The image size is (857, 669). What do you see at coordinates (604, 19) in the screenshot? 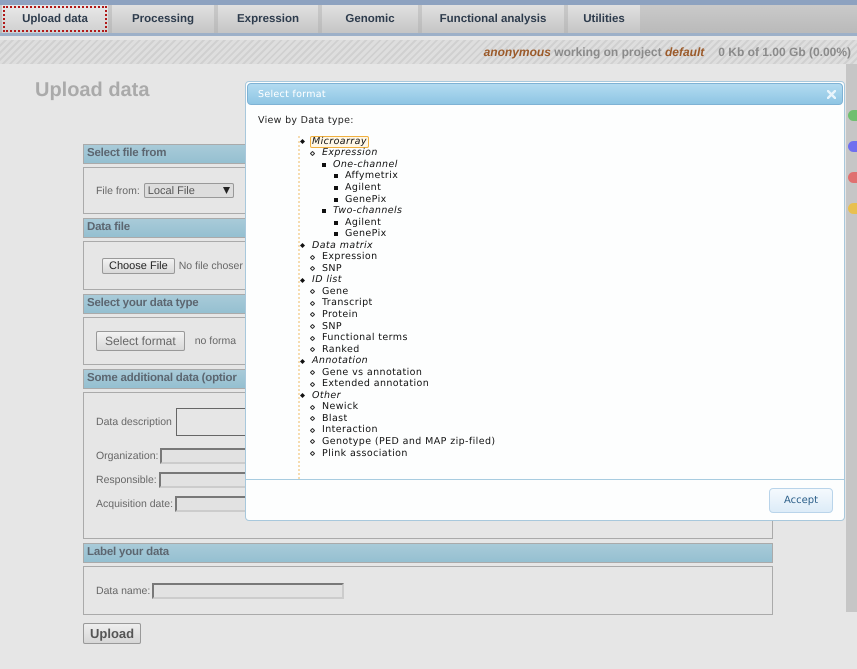
I see `tab: Utilities` at bounding box center [604, 19].